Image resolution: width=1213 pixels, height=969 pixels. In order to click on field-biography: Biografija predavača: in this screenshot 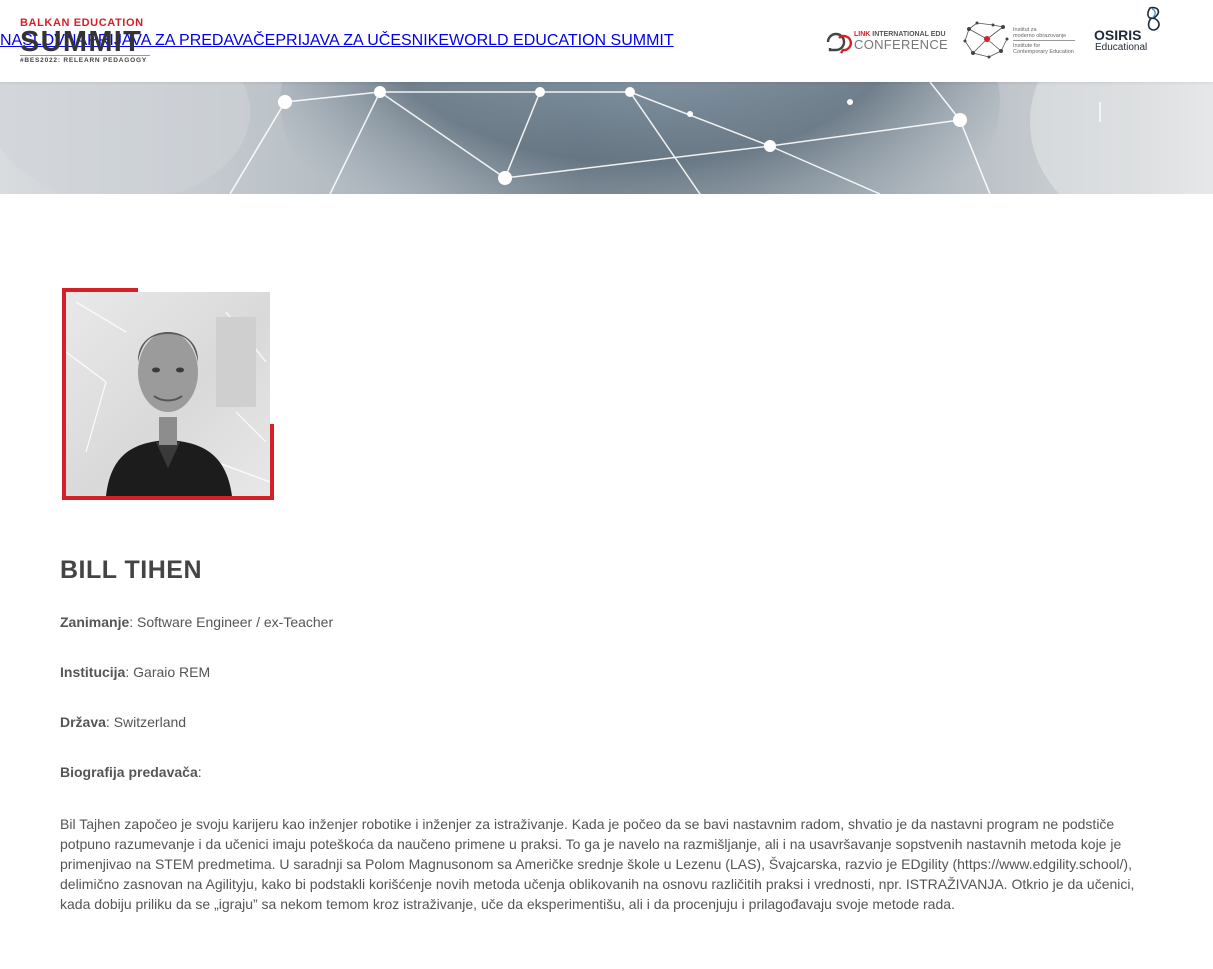, I will do `click(131, 772)`.